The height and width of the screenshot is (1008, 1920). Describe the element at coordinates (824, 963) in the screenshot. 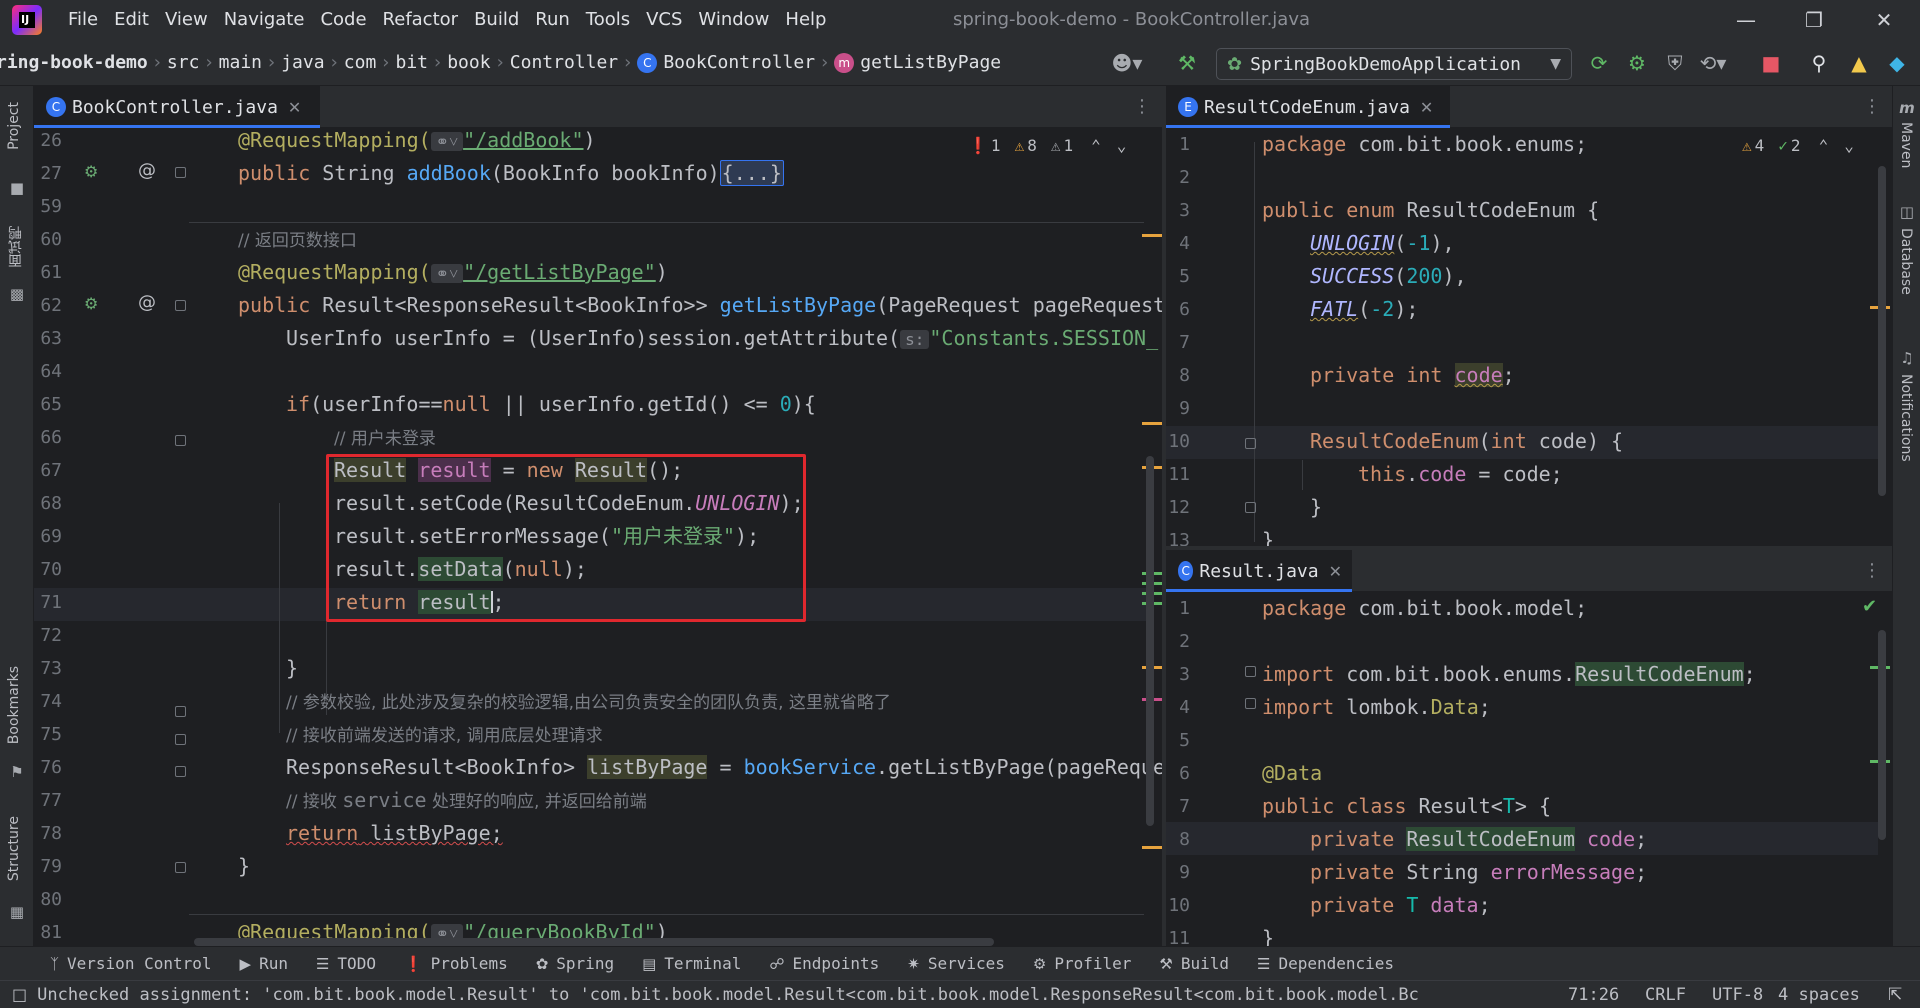

I see `toolwindow-endpoints: ☍ Endpoints` at that location.